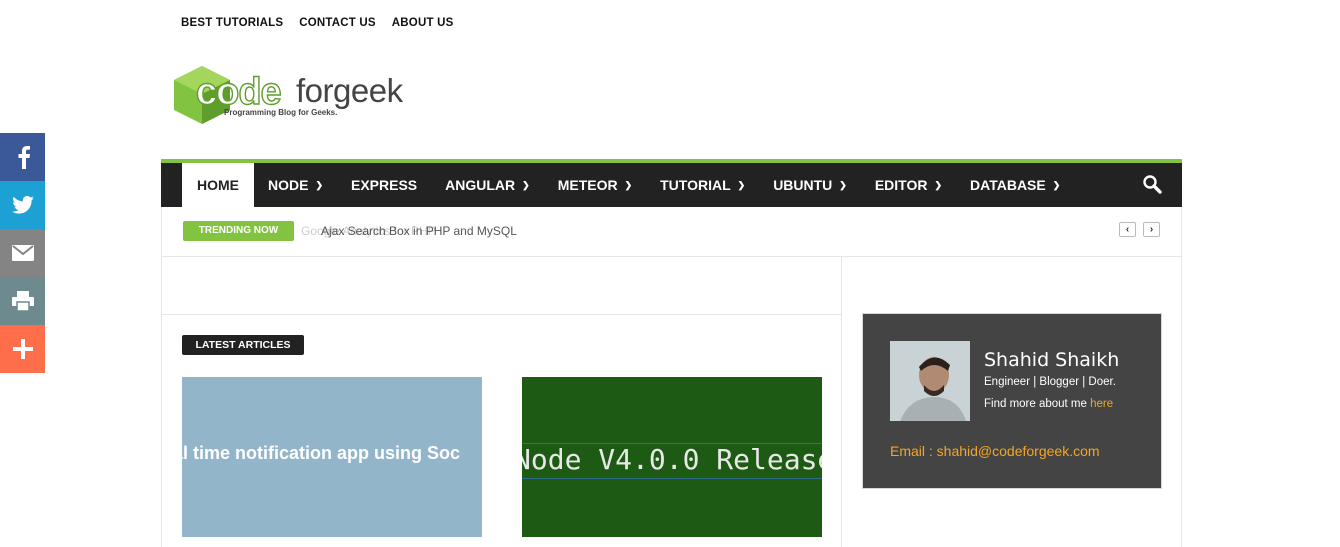 This screenshot has width=1340, height=547. I want to click on more-share-button, so click(22, 349).